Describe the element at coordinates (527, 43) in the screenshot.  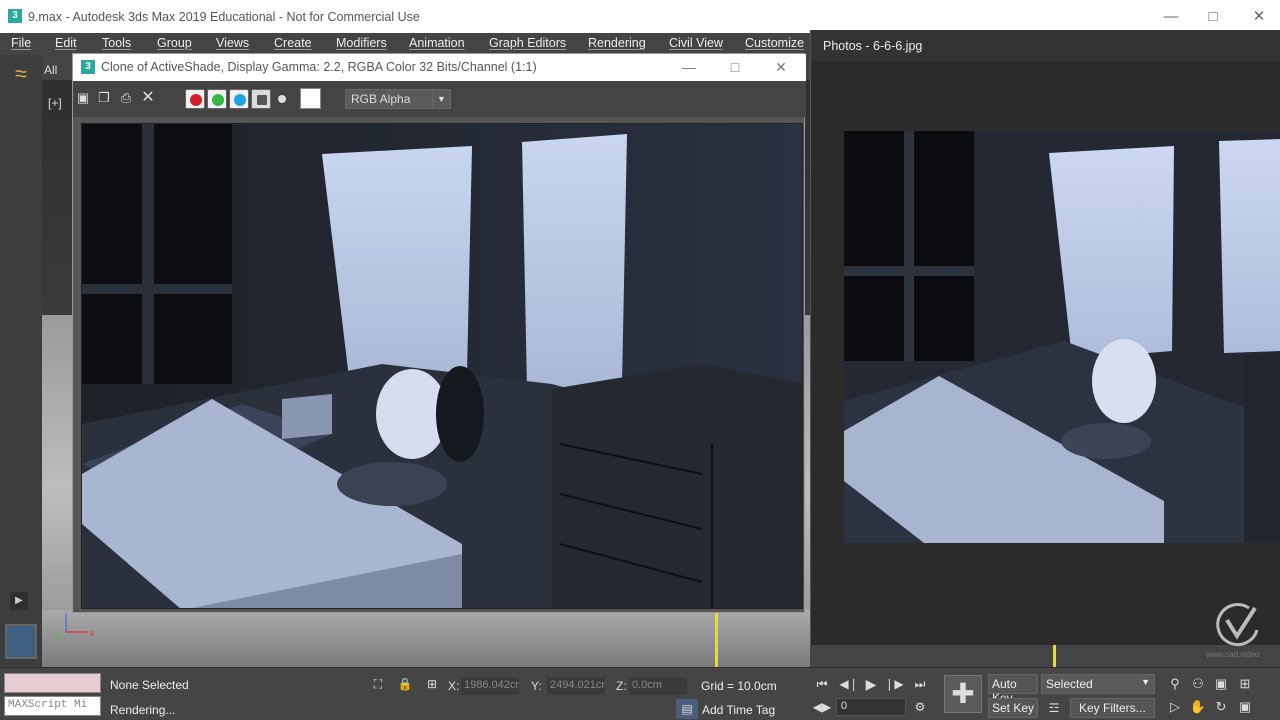
I see `menu-graph-editors: Graph Editors` at that location.